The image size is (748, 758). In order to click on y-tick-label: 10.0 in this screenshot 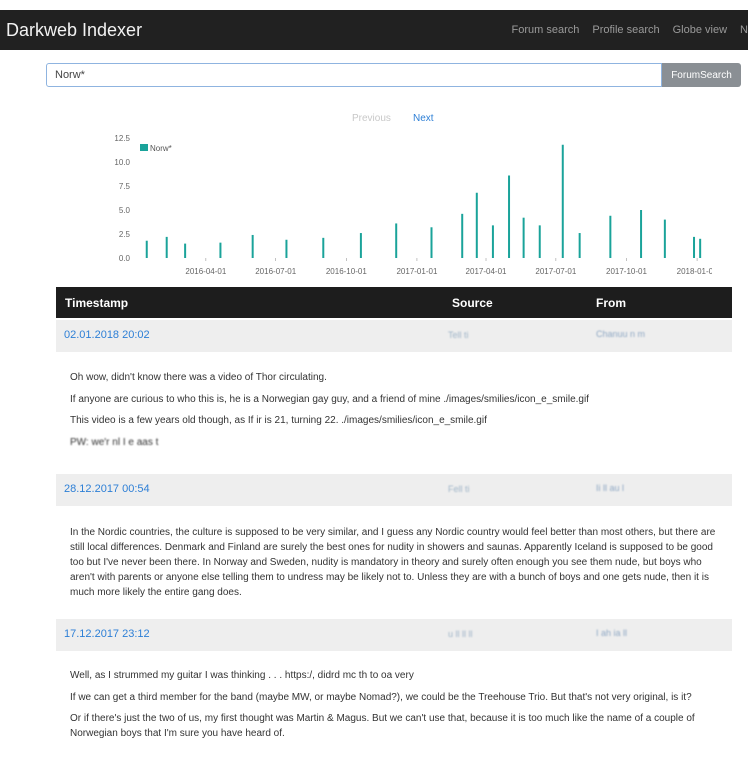, I will do `click(122, 162)`.